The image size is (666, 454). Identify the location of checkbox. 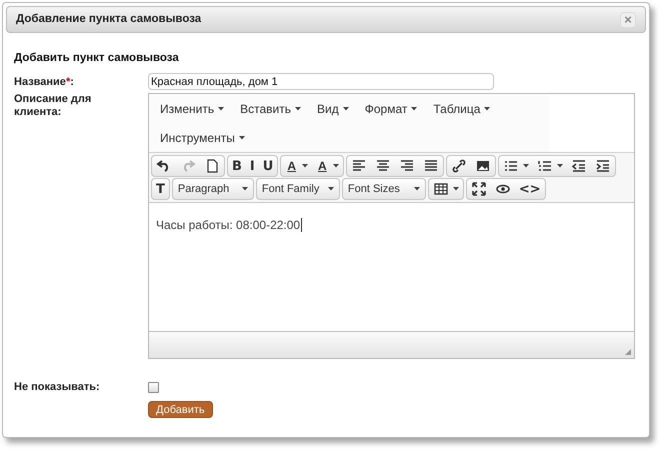
(153, 387).